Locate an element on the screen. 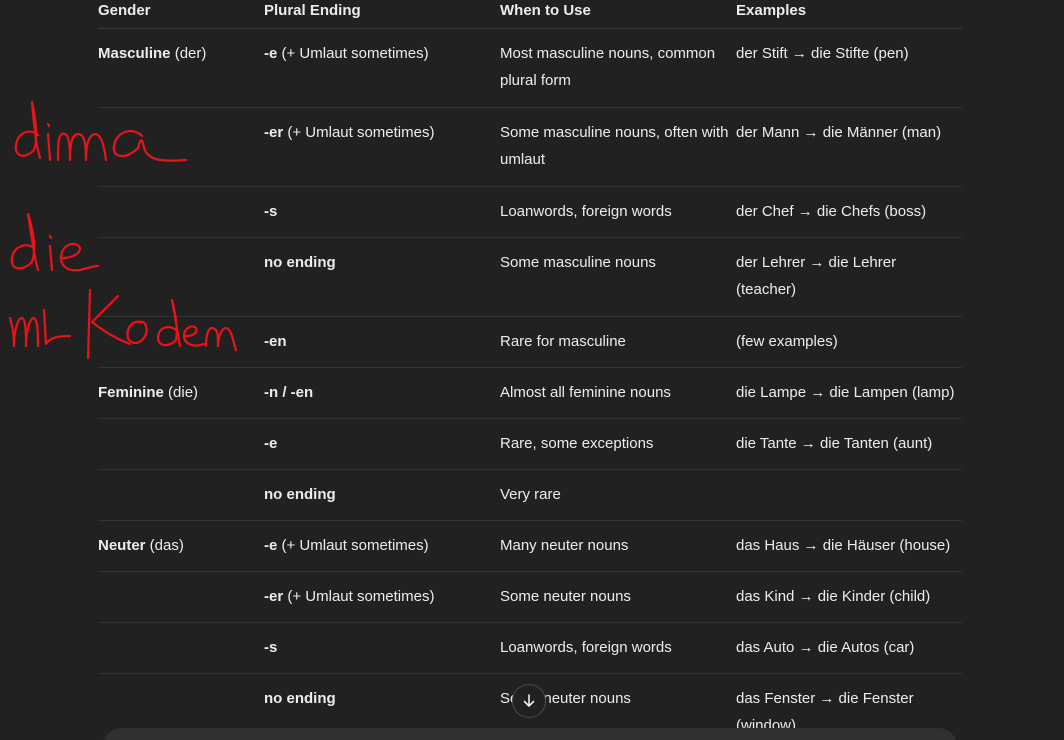 Image resolution: width=1064 pixels, height=740 pixels. arrow-down-icon is located at coordinates (529, 700).